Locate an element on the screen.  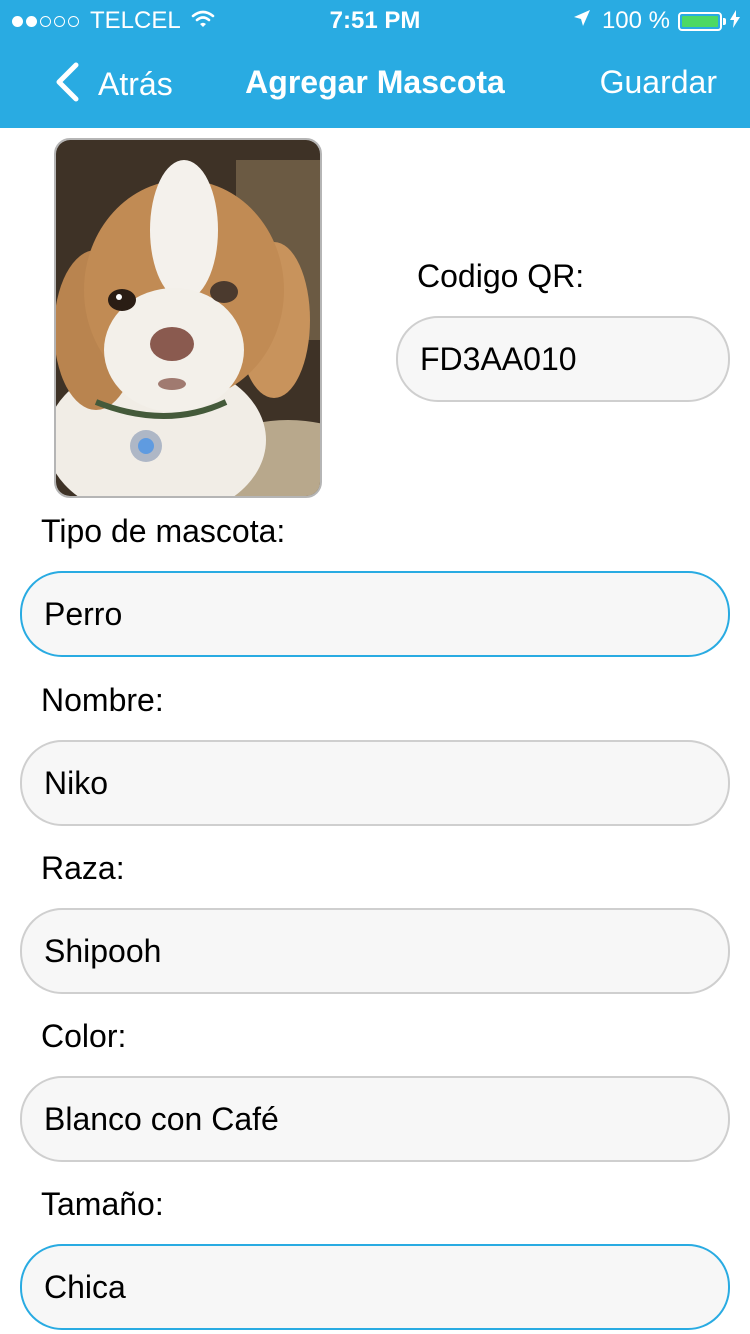
back-label: Atrás is located at coordinates (135, 84).